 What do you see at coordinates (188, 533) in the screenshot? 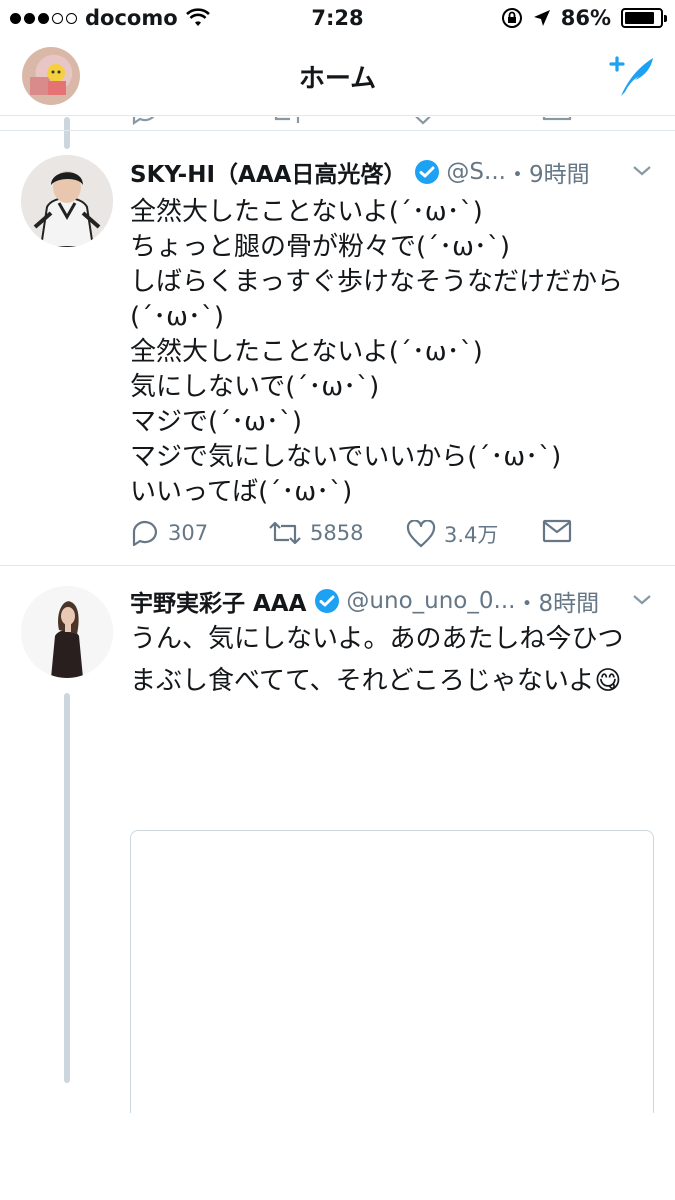
I see `reply-count: 307` at bounding box center [188, 533].